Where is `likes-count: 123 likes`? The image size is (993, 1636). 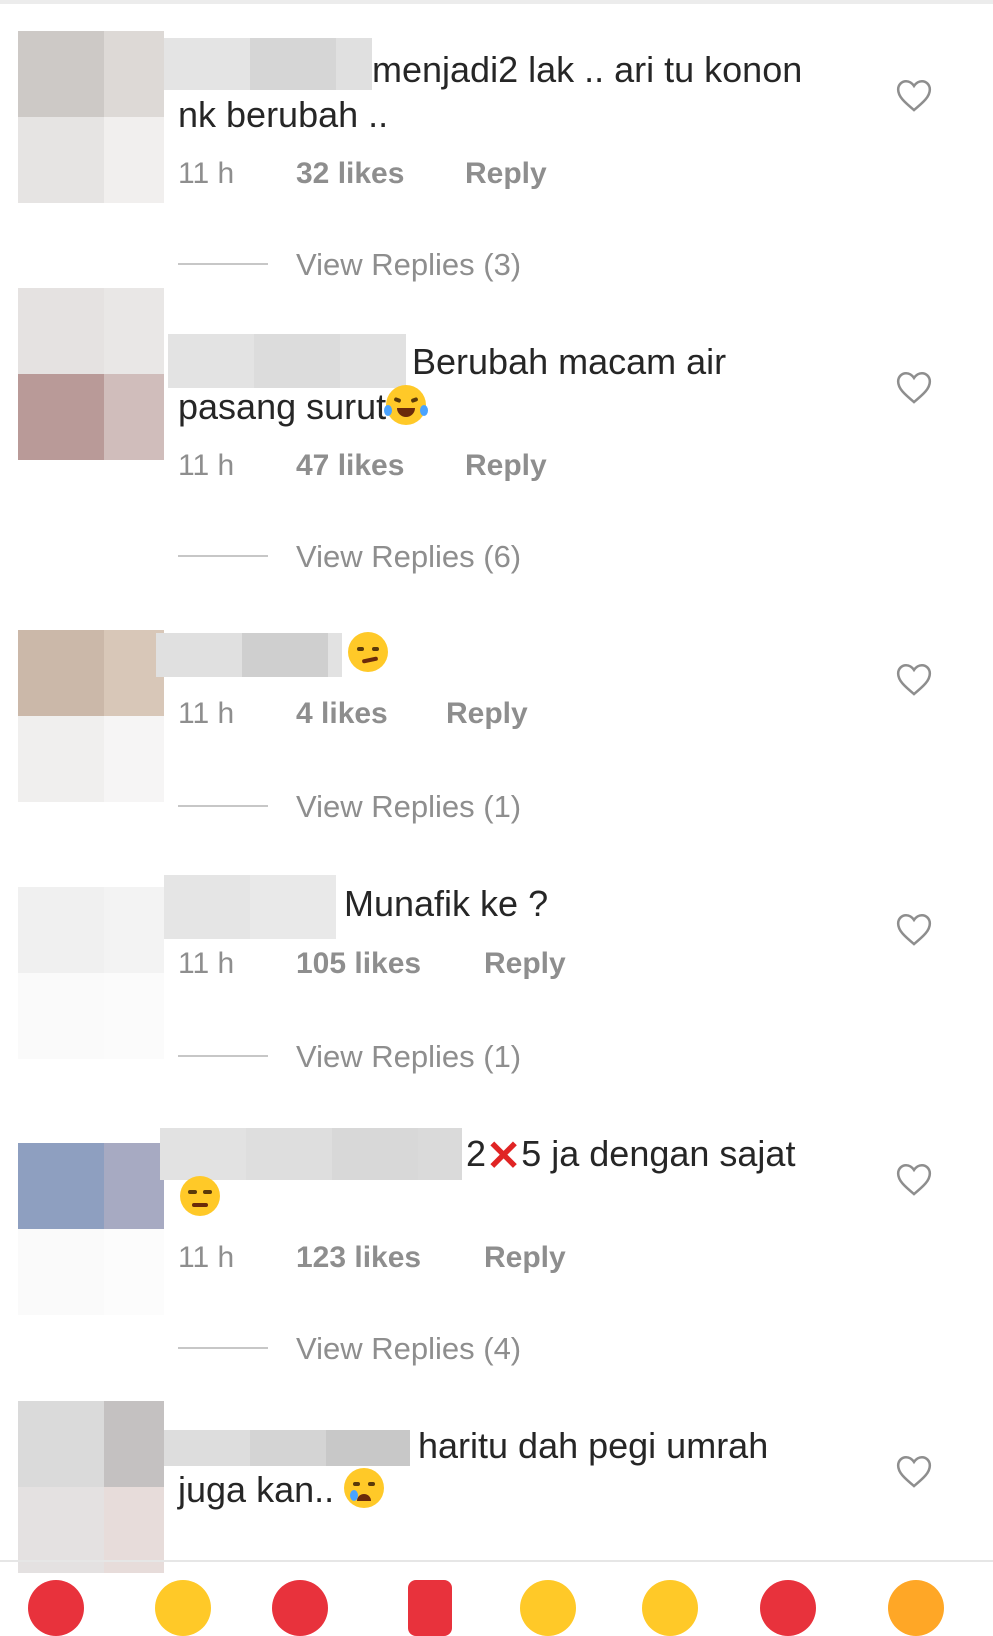 likes-count: 123 likes is located at coordinates (358, 1258).